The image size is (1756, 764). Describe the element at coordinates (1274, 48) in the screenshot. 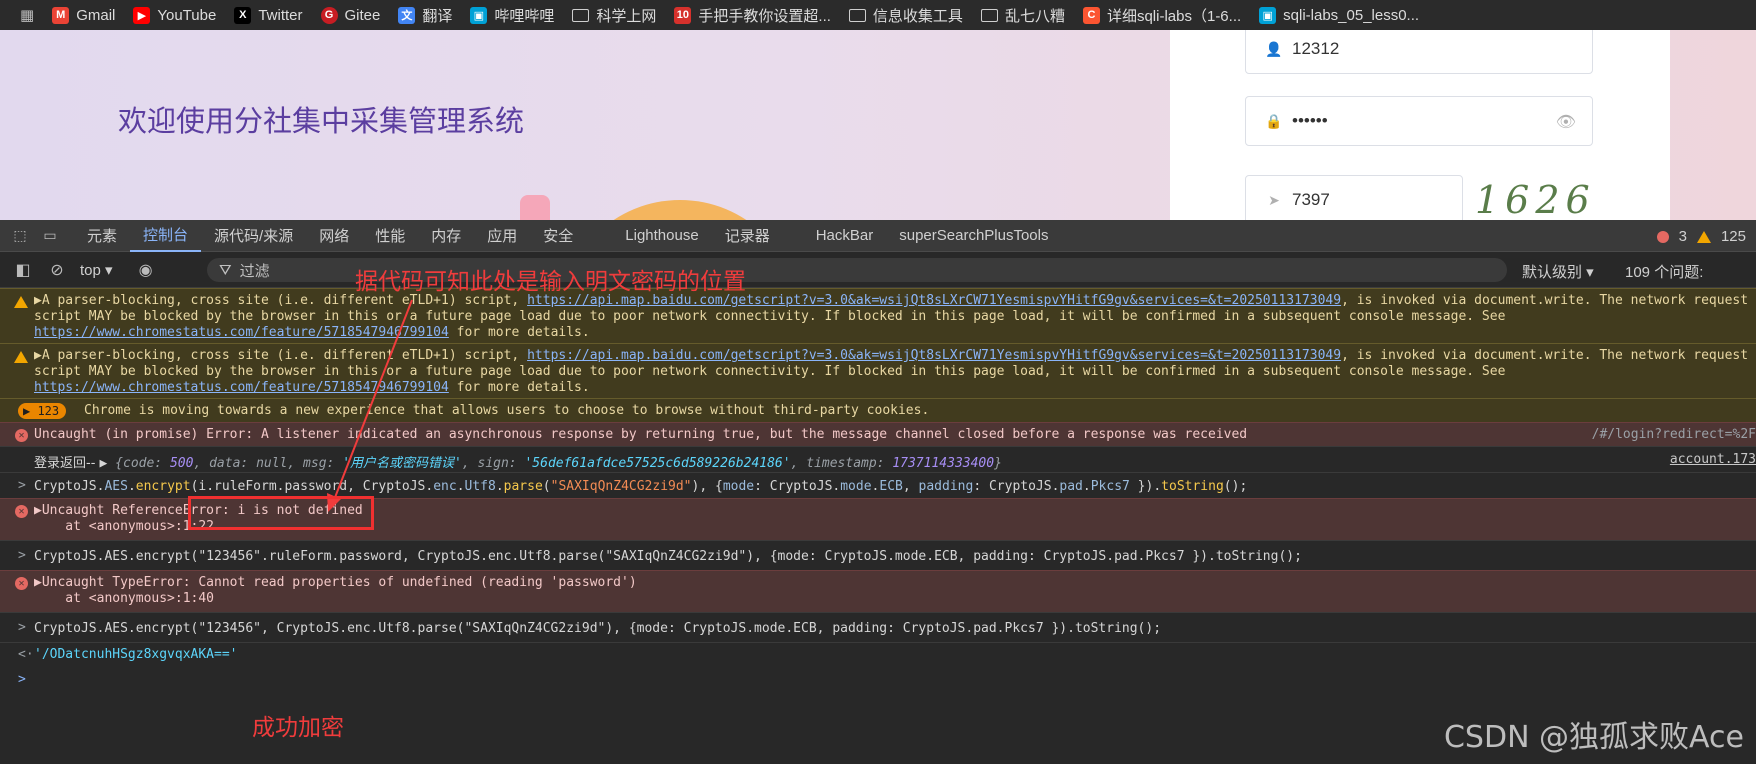

I see `user-icon: 👤` at that location.